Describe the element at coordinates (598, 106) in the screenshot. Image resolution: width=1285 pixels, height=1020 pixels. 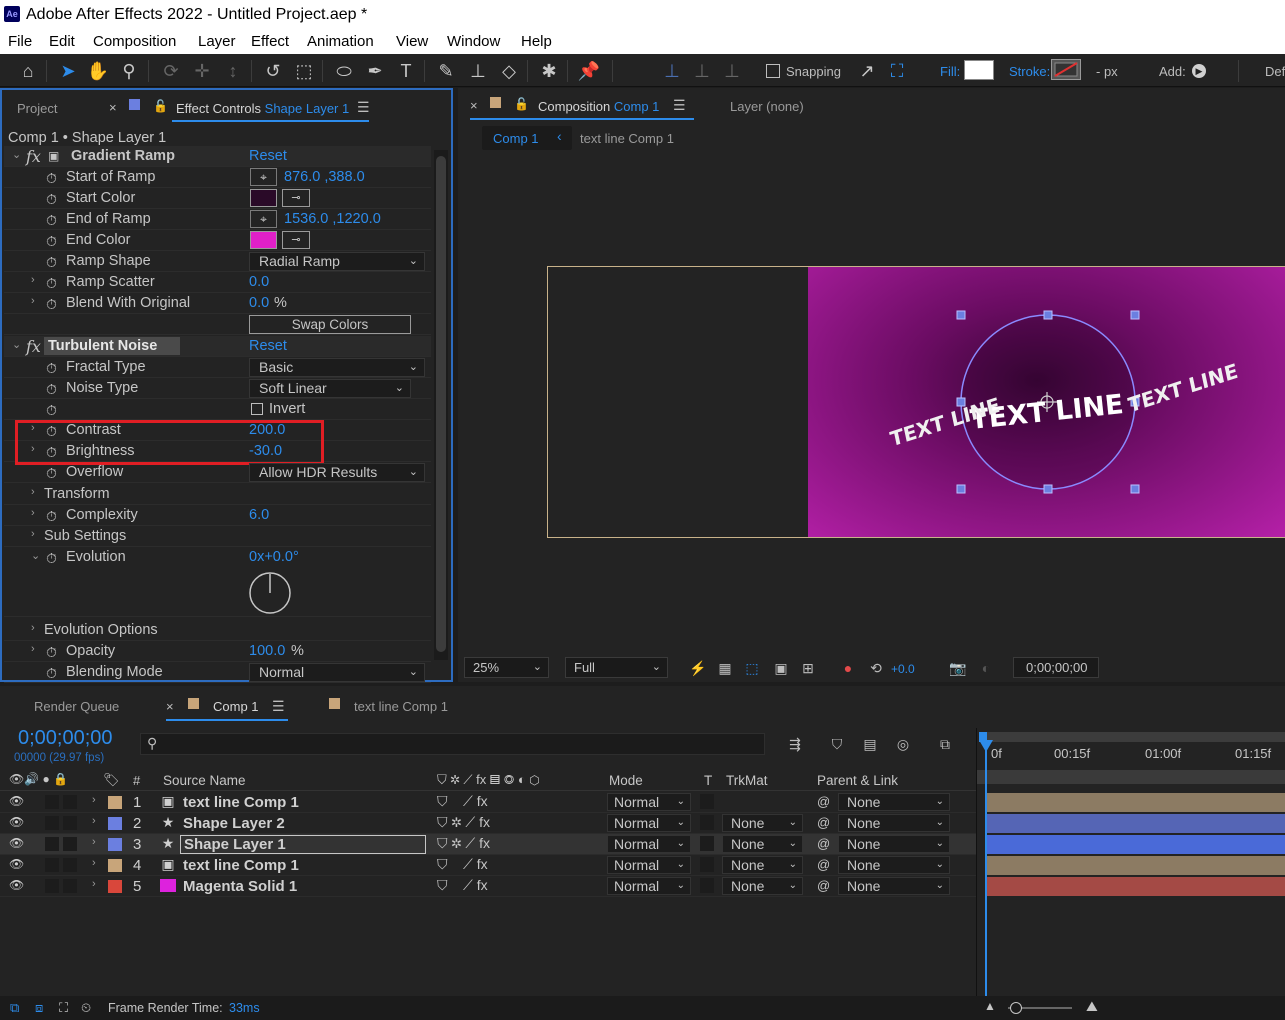
I see `tab-composition: Composition Comp 1` at that location.